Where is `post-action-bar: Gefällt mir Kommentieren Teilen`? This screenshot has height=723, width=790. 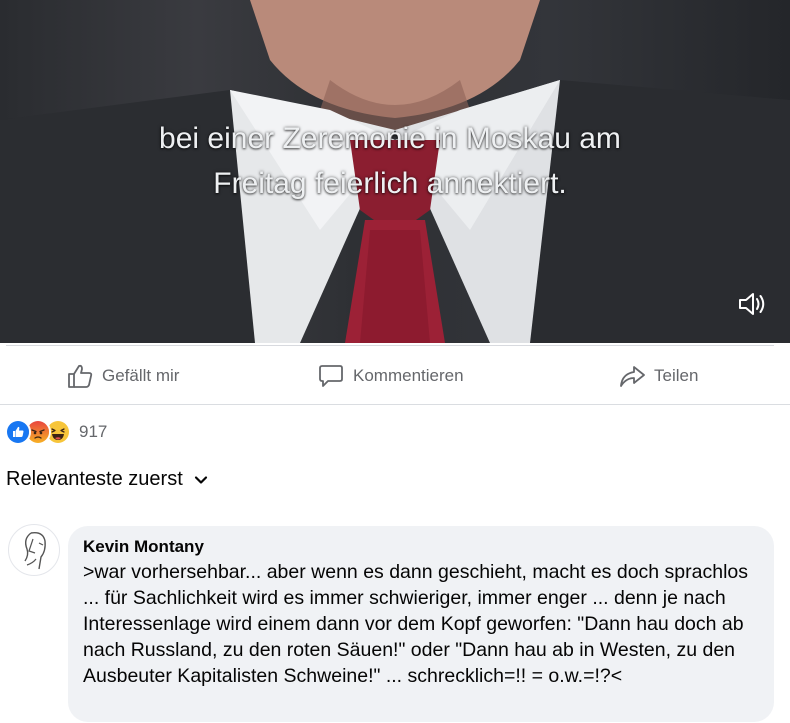 post-action-bar: Gefällt mir Kommentieren Teilen is located at coordinates (395, 376).